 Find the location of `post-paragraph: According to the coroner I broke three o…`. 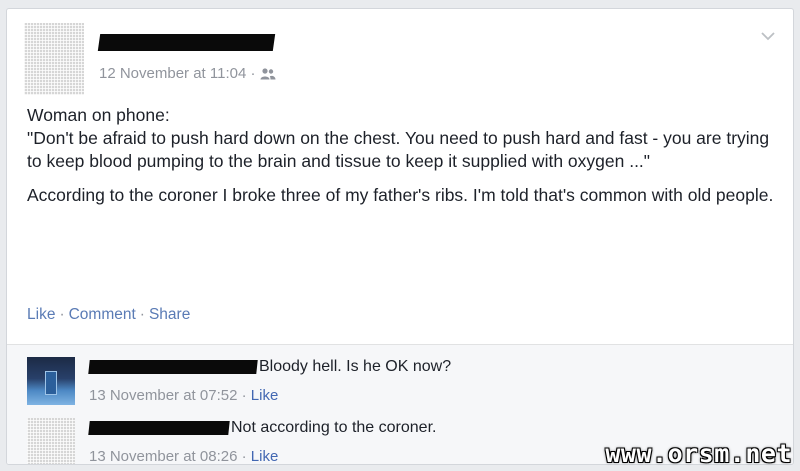

post-paragraph: According to the coroner I broke three o… is located at coordinates (400, 195).